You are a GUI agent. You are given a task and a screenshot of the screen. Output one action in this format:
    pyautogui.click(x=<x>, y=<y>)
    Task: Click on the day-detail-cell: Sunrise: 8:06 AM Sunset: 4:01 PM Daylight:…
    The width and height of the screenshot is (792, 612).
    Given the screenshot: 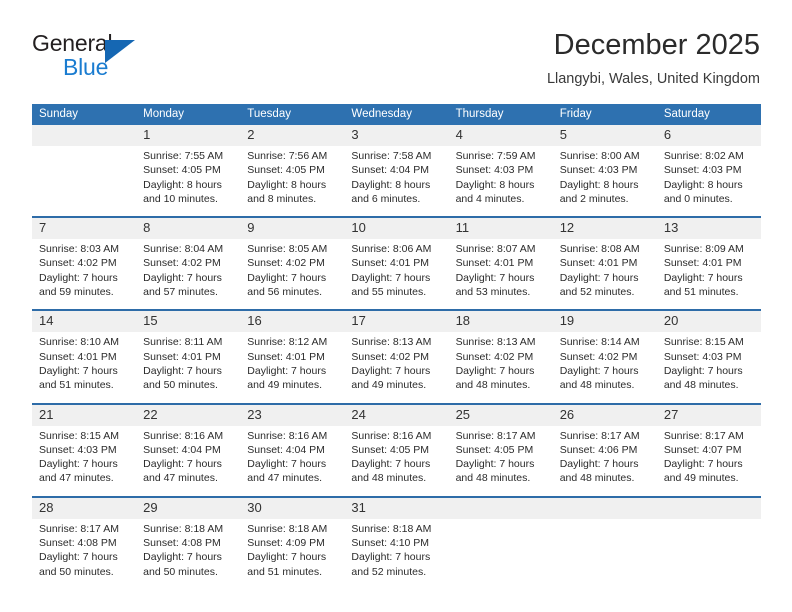 What is the action you would take?
    pyautogui.click(x=396, y=275)
    